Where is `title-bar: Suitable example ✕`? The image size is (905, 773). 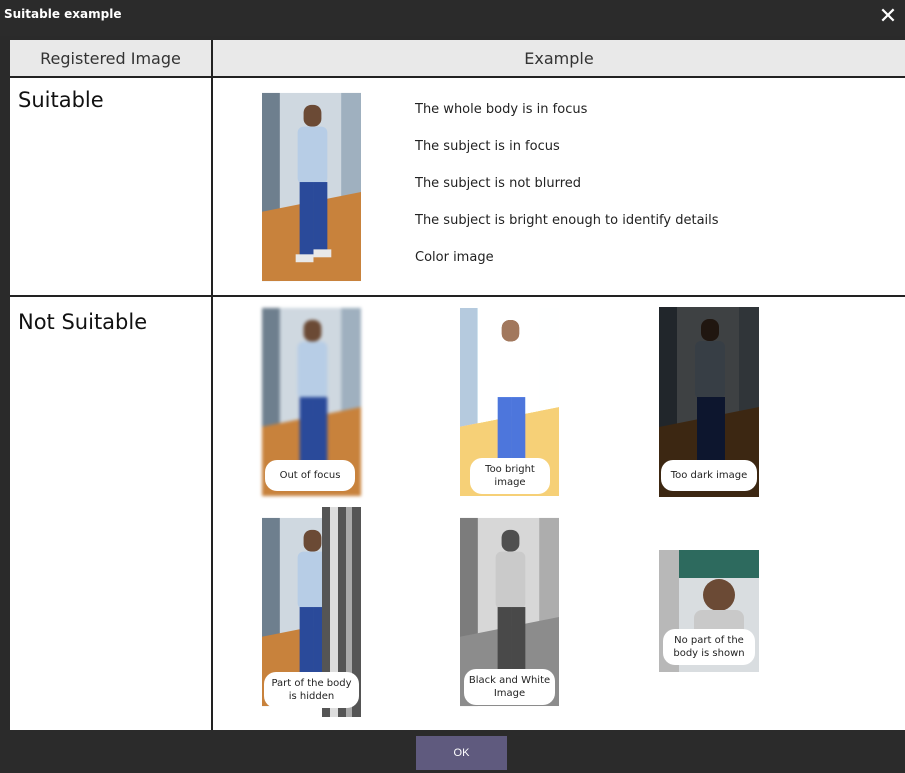 title-bar: Suitable example ✕ is located at coordinates (452, 18).